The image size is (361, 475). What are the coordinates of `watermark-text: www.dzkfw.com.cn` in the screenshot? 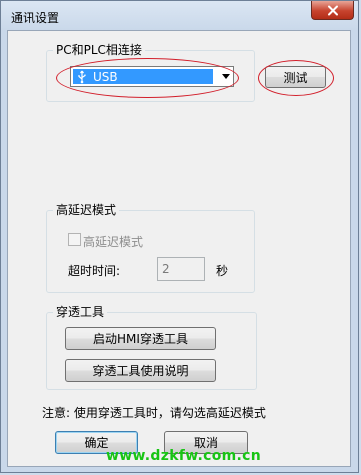 It's located at (184, 456).